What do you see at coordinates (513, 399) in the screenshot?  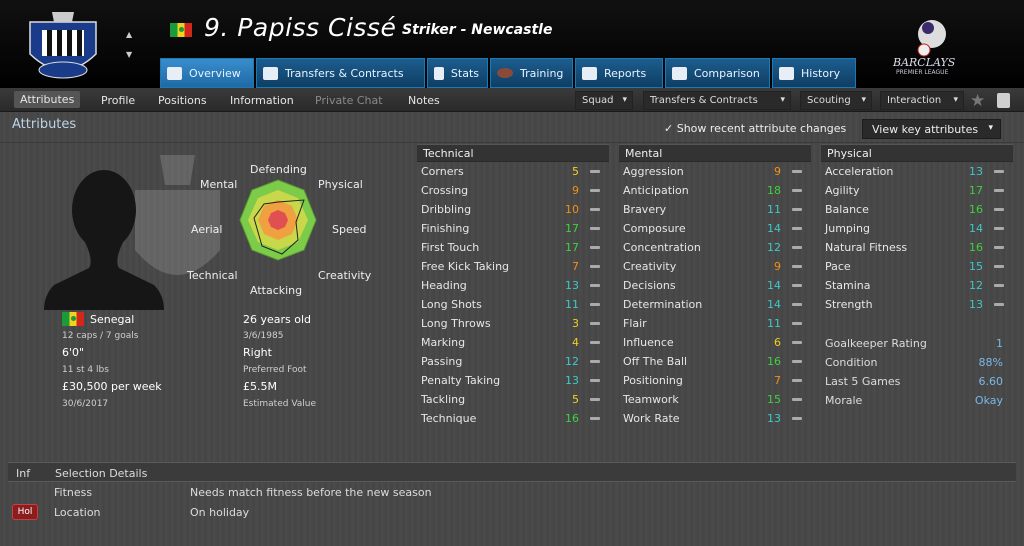 I see `attribute-row: Tackling 5` at bounding box center [513, 399].